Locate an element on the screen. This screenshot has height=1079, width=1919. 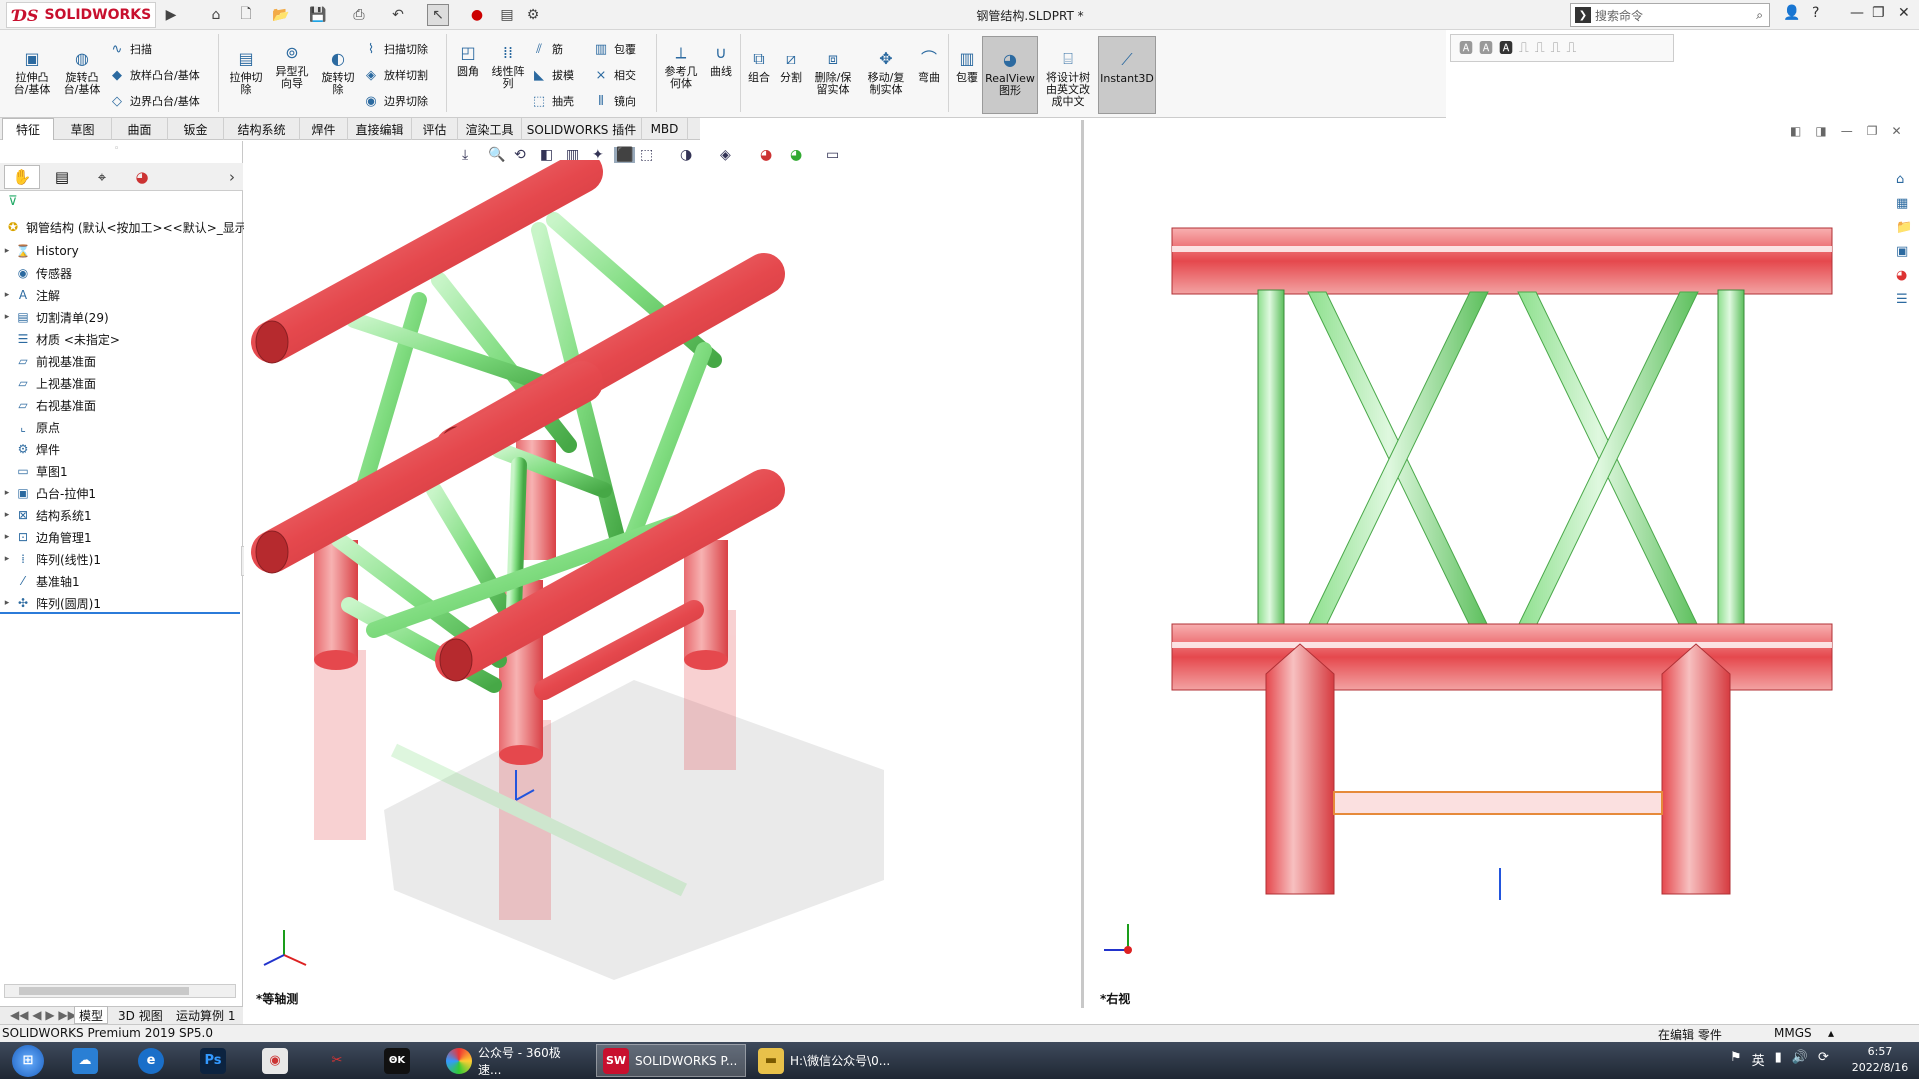
revolve-boss-button: ◍ 旋转凸 台/基体 is located at coordinates (82, 72).